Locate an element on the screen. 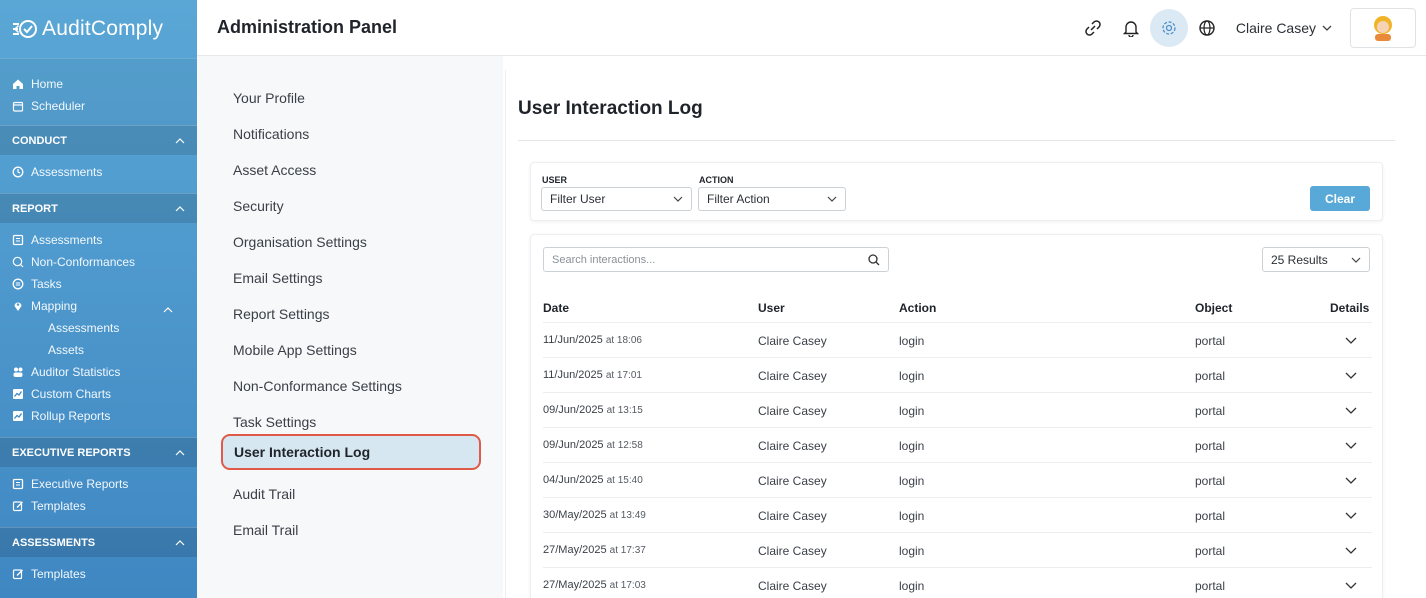 The image size is (1426, 598). bell-icon is located at coordinates (1131, 28).